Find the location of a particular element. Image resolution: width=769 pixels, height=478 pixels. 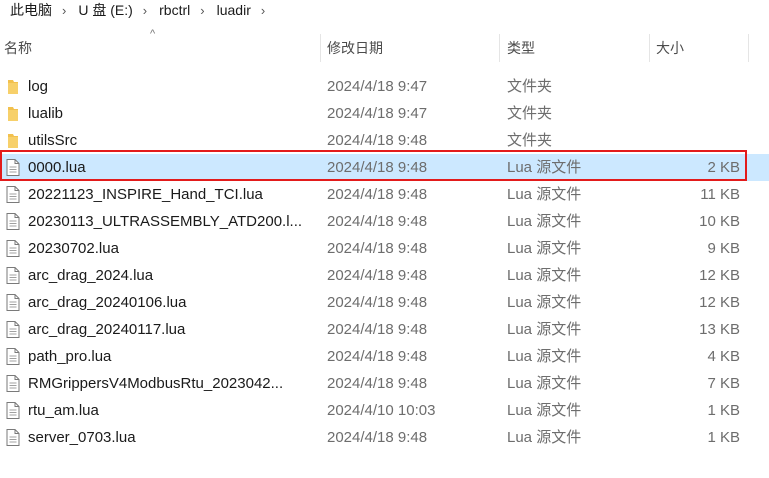

file-row: rtu_am.lua 2024/4/10 10:03 Lua 源文件 1 KB is located at coordinates (384, 410).